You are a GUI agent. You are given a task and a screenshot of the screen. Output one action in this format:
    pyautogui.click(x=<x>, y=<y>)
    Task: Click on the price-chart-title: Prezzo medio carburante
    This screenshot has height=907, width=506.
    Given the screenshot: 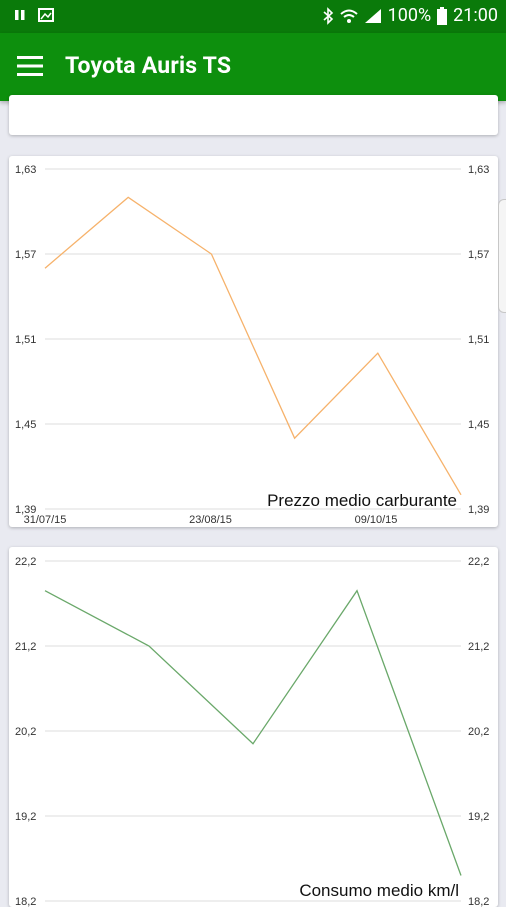 What is the action you would take?
    pyautogui.click(x=362, y=500)
    